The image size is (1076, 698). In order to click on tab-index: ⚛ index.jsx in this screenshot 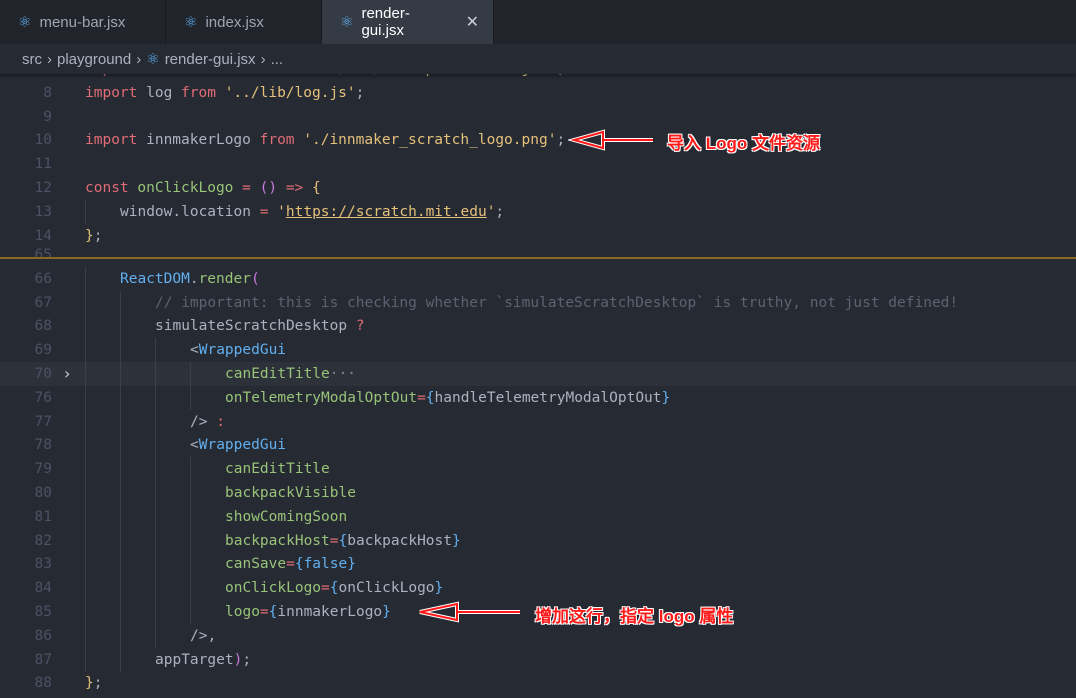, I will do `click(244, 22)`.